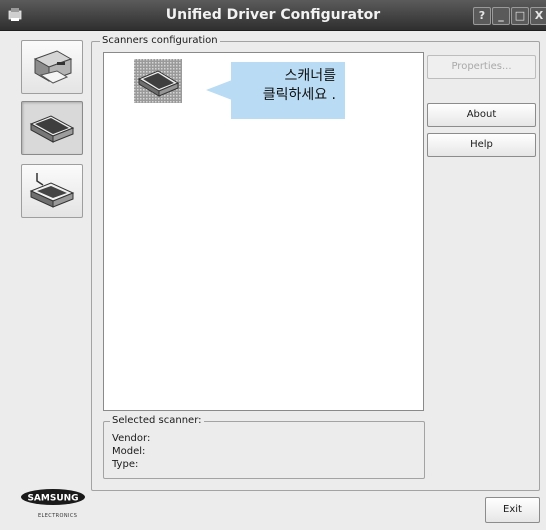 This screenshot has width=546, height=530. I want to click on selected-scanner-title: Selected scanner:, so click(157, 420).